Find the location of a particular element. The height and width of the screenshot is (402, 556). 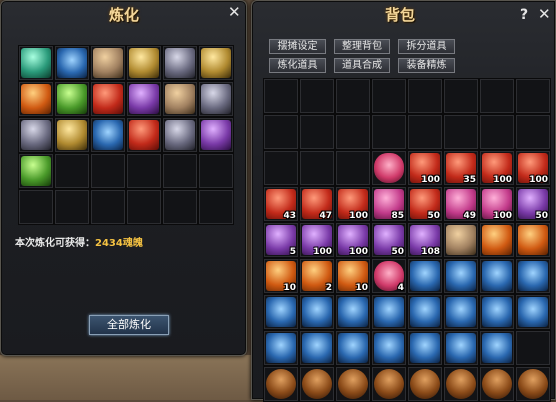

bag-slot: 108 is located at coordinates (425, 240).